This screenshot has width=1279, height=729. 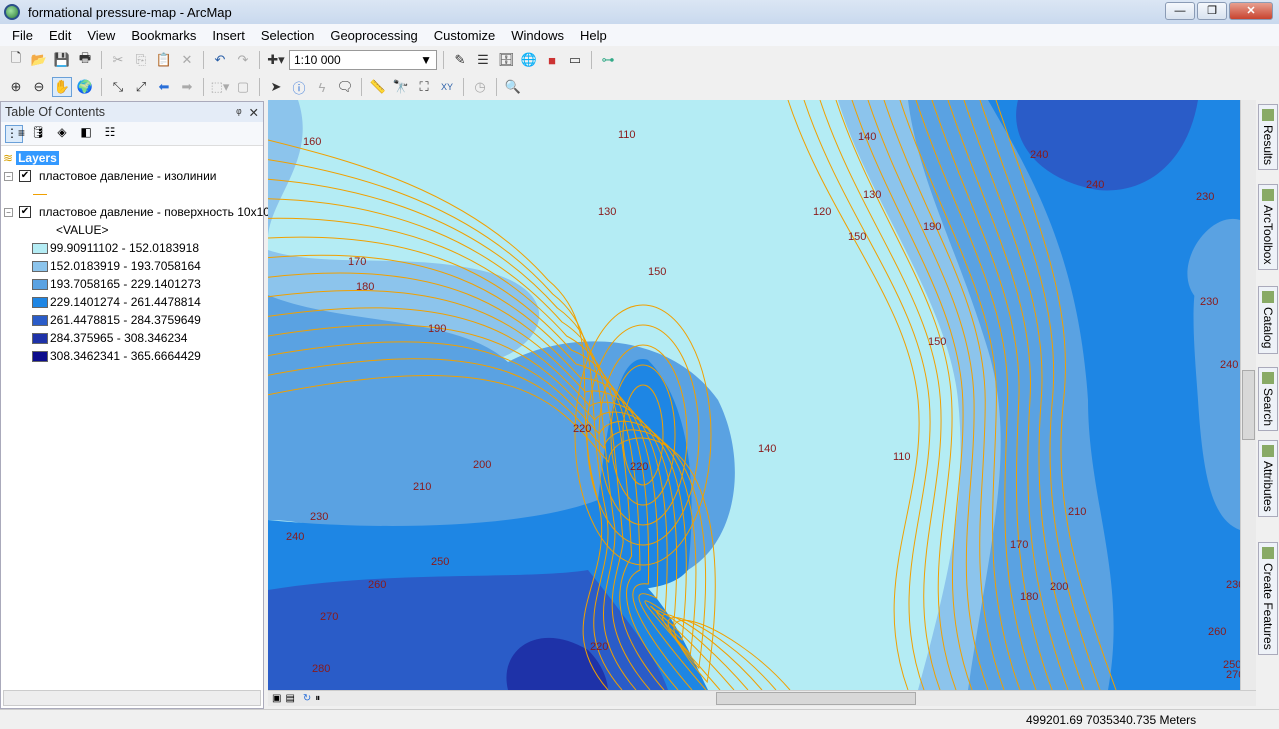 What do you see at coordinates (289, 698) in the screenshot?
I see `layout-view-icon: ▤` at bounding box center [289, 698].